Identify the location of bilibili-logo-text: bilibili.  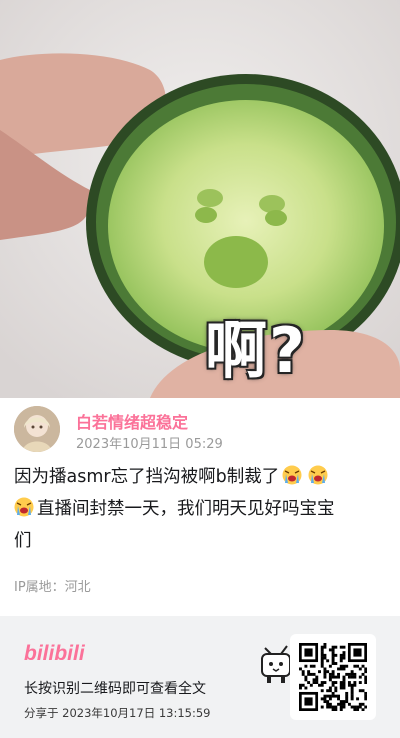
(55, 653).